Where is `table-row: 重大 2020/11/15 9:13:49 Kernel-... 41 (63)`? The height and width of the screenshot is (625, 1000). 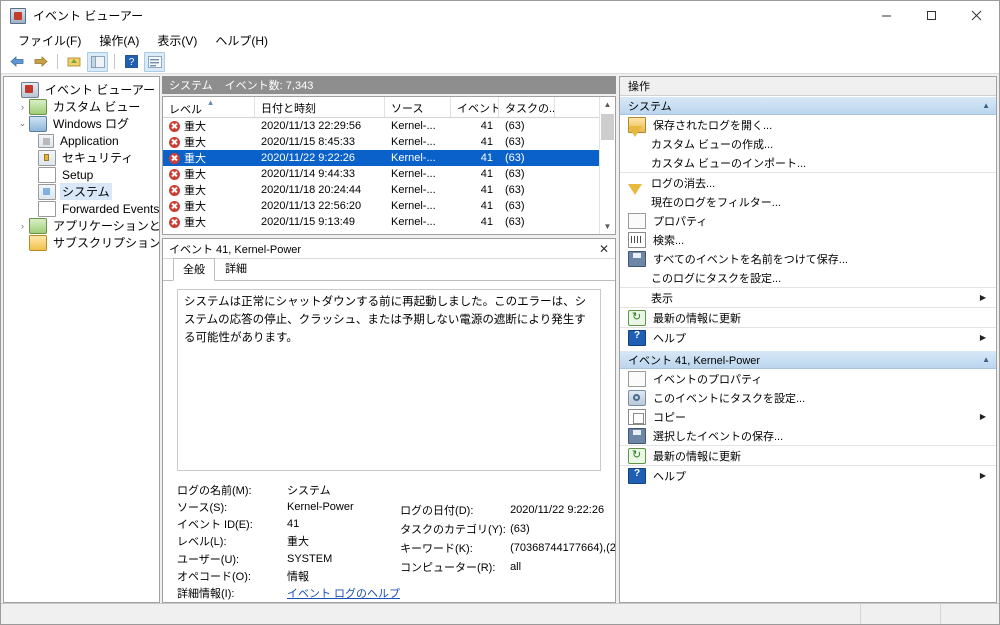
table-row: 重大 2020/11/15 9:13:49 Kernel-... 41 (63) is located at coordinates (381, 222).